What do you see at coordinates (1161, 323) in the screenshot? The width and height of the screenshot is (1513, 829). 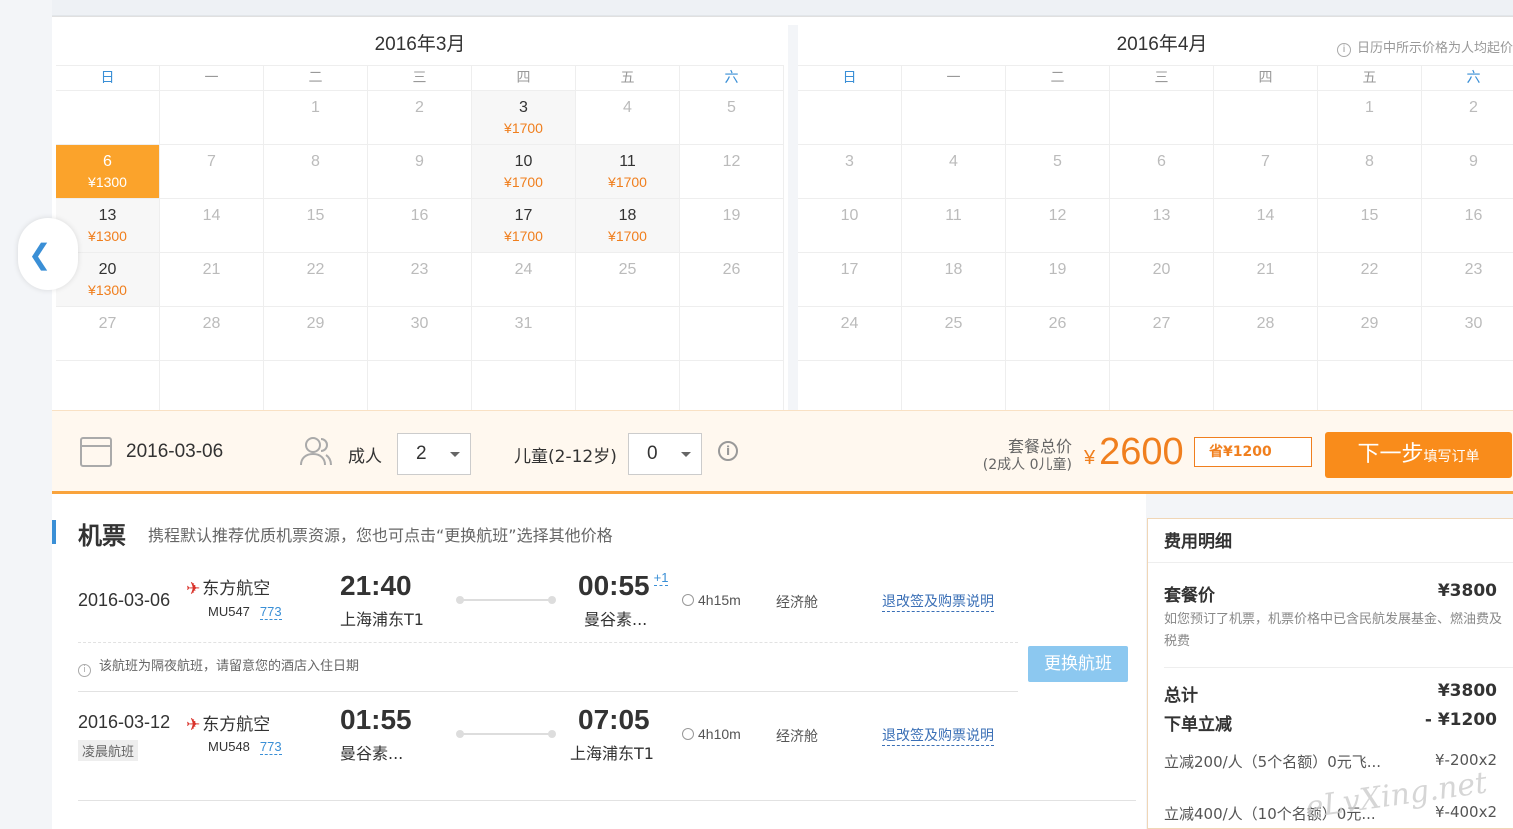 I see `day-number: 27` at bounding box center [1161, 323].